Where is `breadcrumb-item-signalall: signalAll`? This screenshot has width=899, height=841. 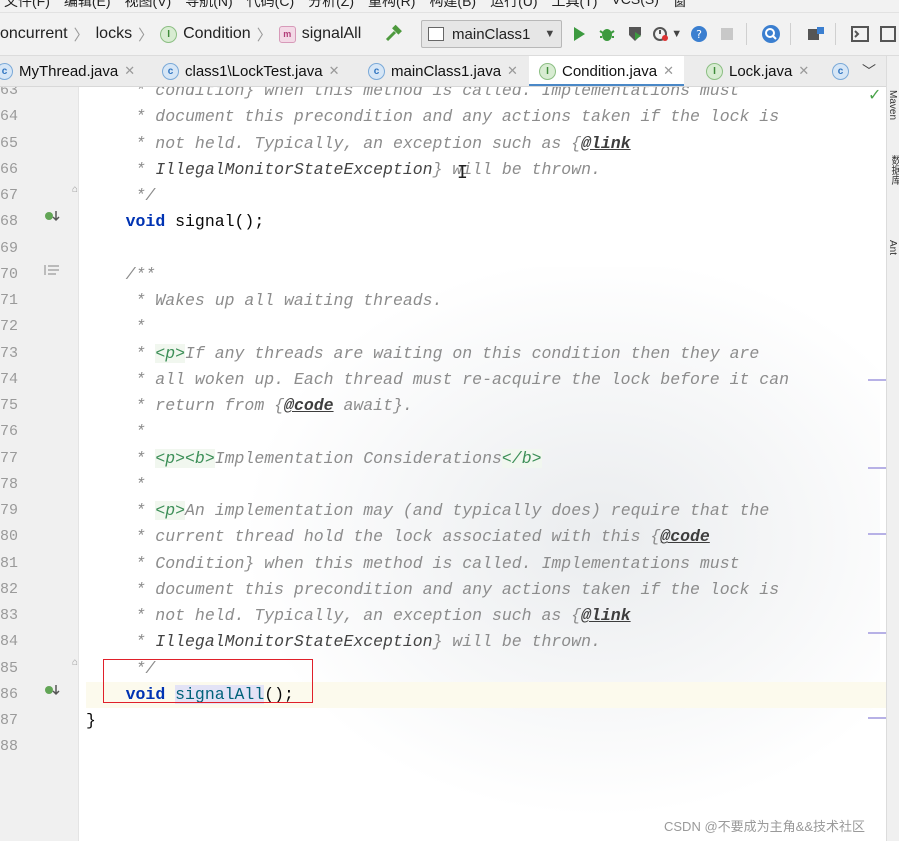
breadcrumb-item-signalall: signalAll is located at coordinates (332, 34).